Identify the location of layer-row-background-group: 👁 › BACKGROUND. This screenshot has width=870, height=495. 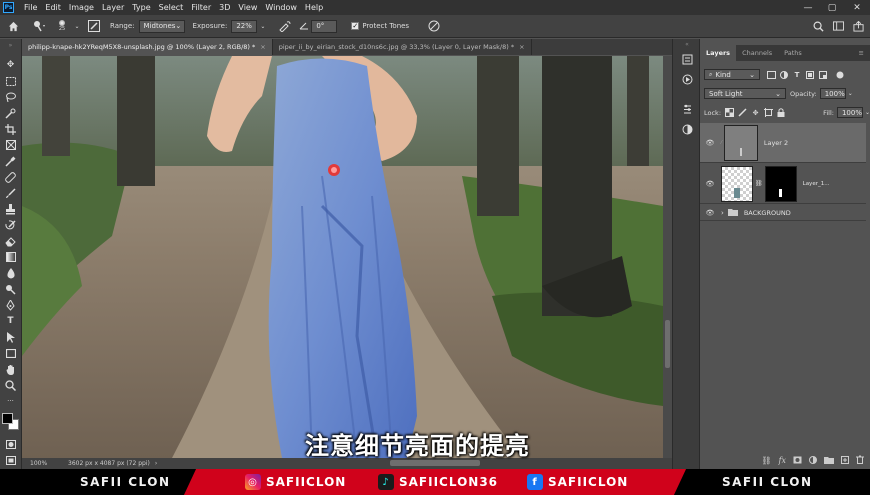
(783, 213).